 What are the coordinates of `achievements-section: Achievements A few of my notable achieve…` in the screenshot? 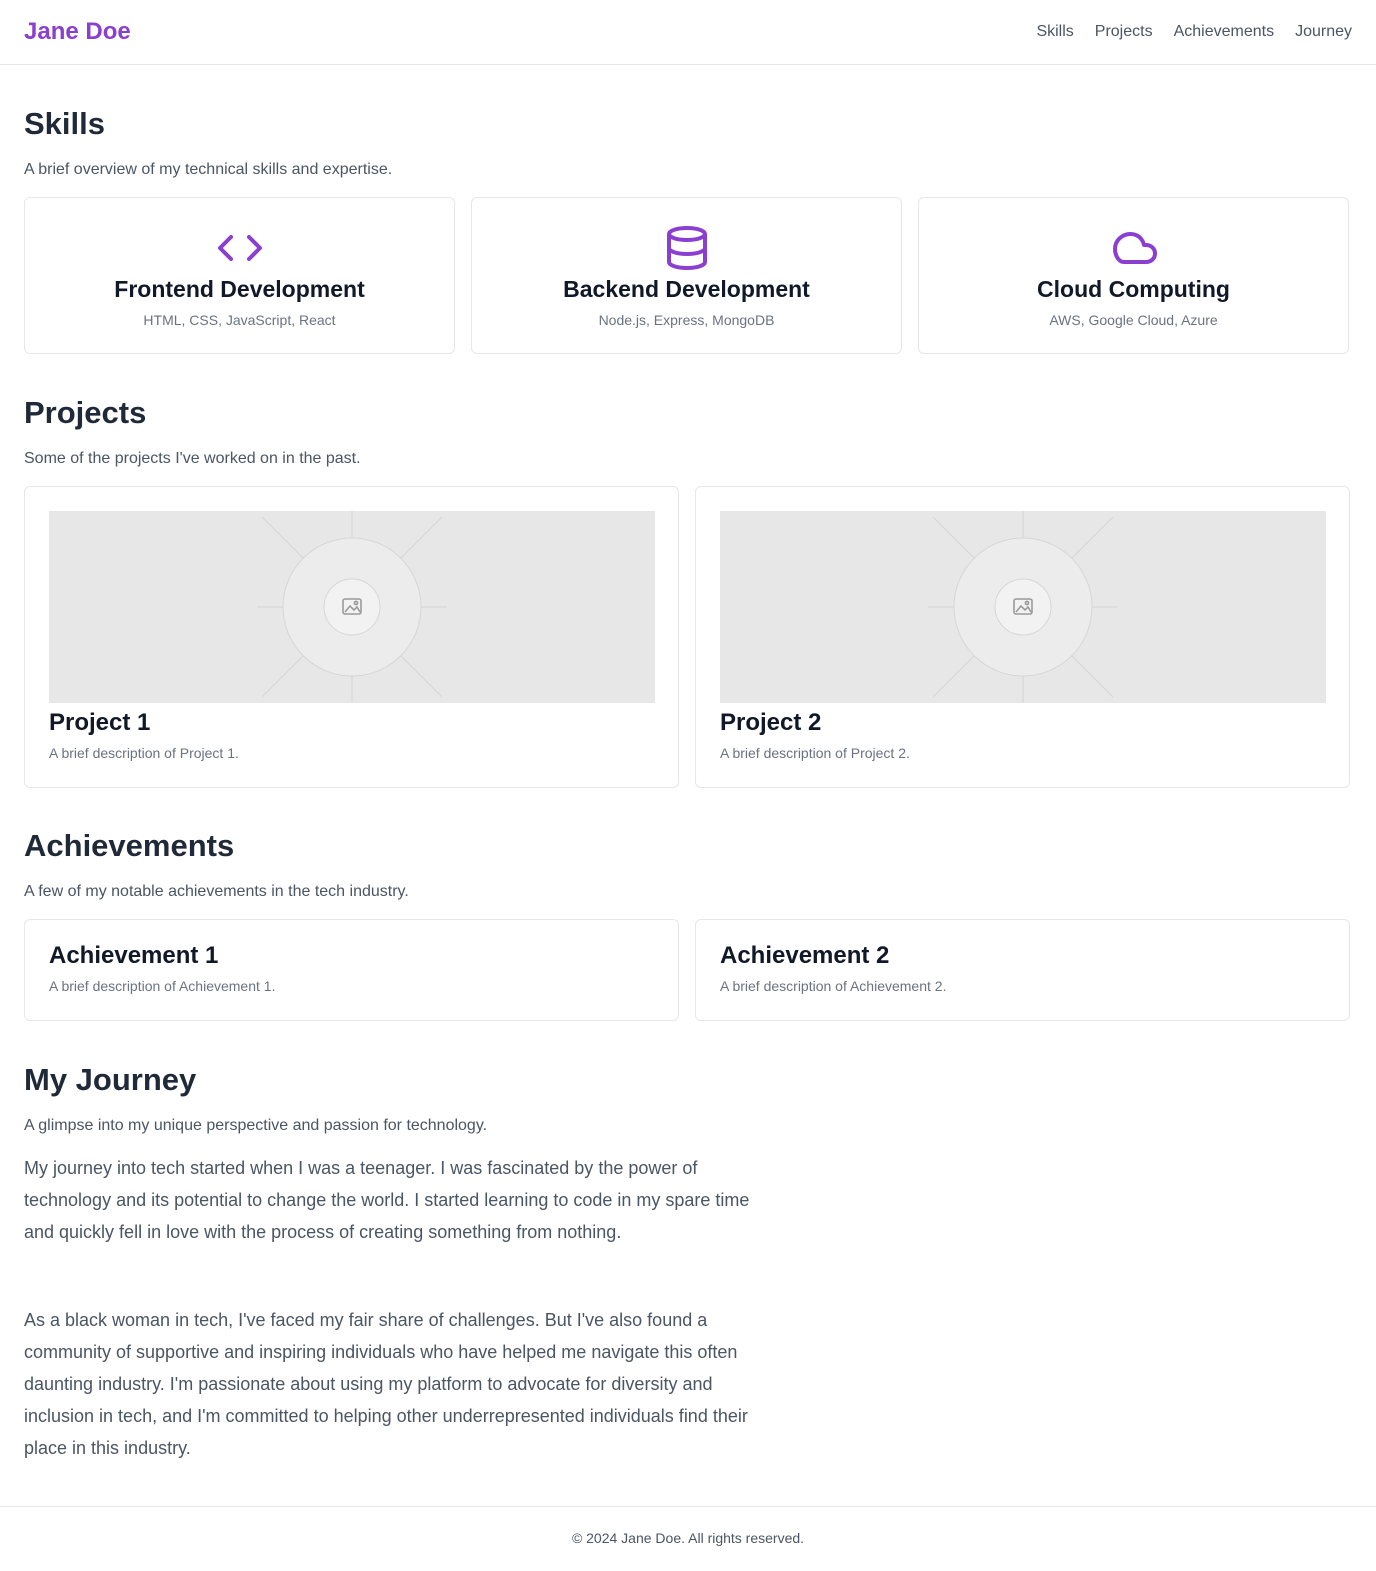 It's located at (688, 928).